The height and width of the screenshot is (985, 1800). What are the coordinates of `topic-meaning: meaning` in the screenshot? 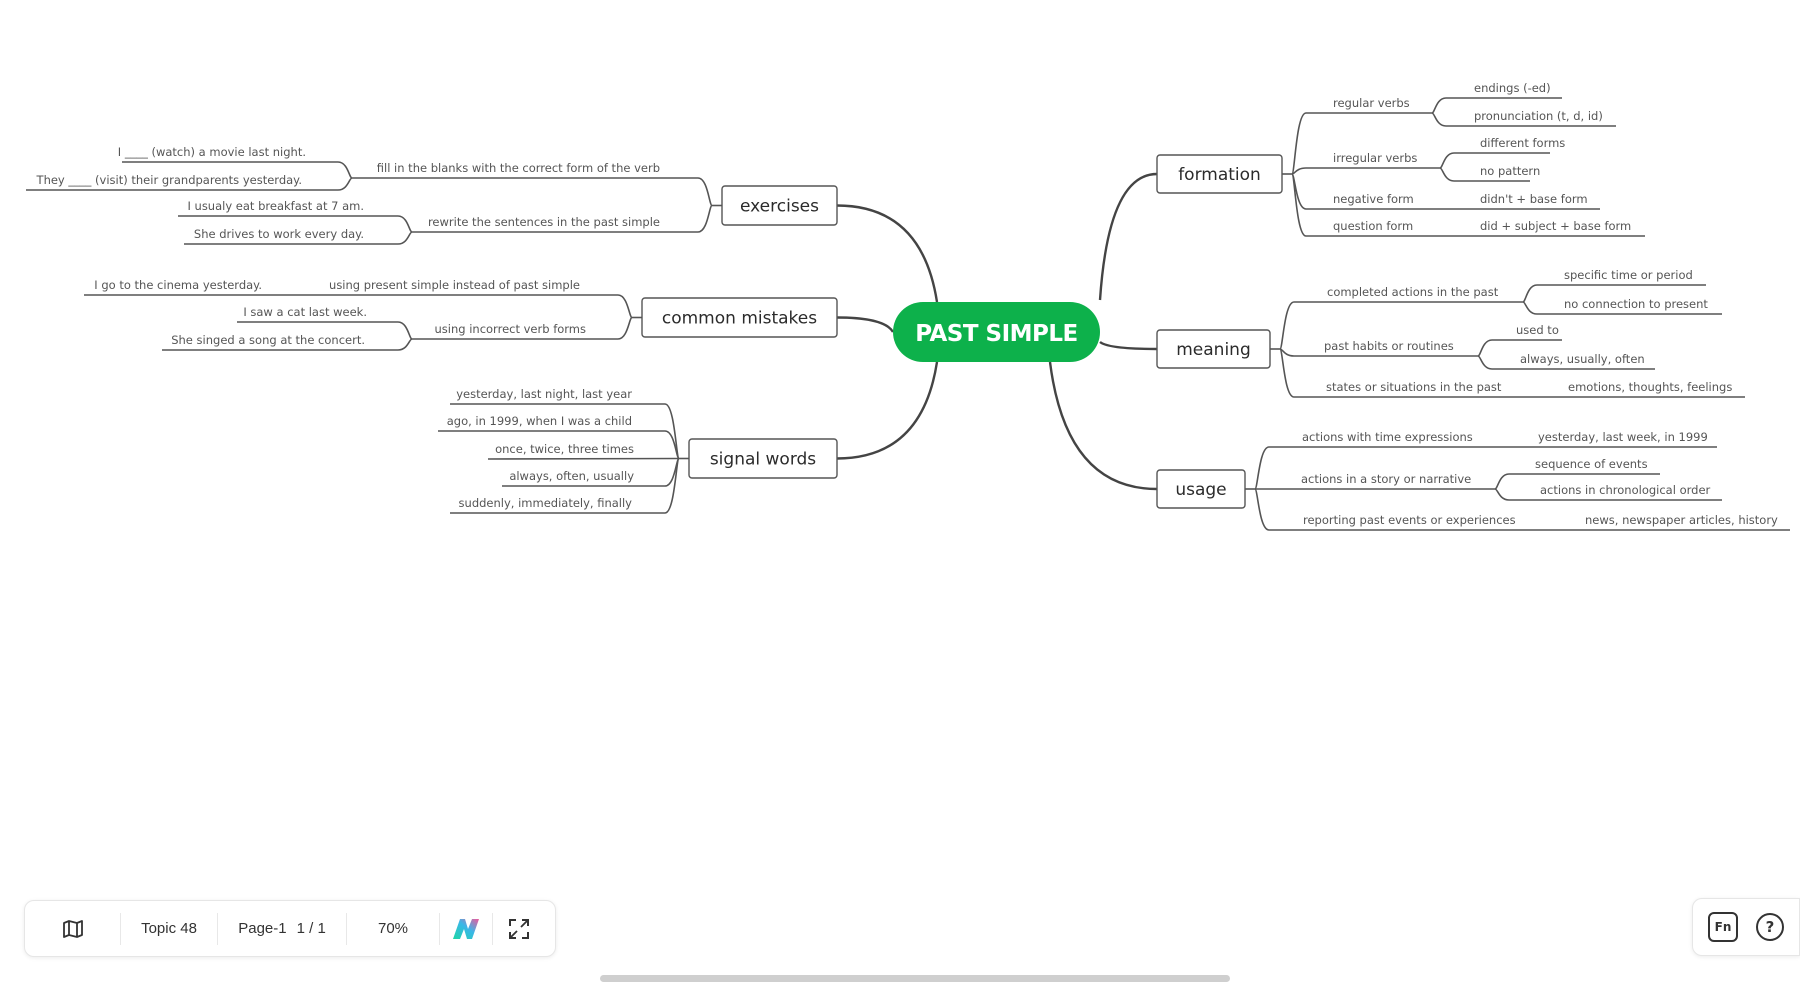 It's located at (1213, 349).